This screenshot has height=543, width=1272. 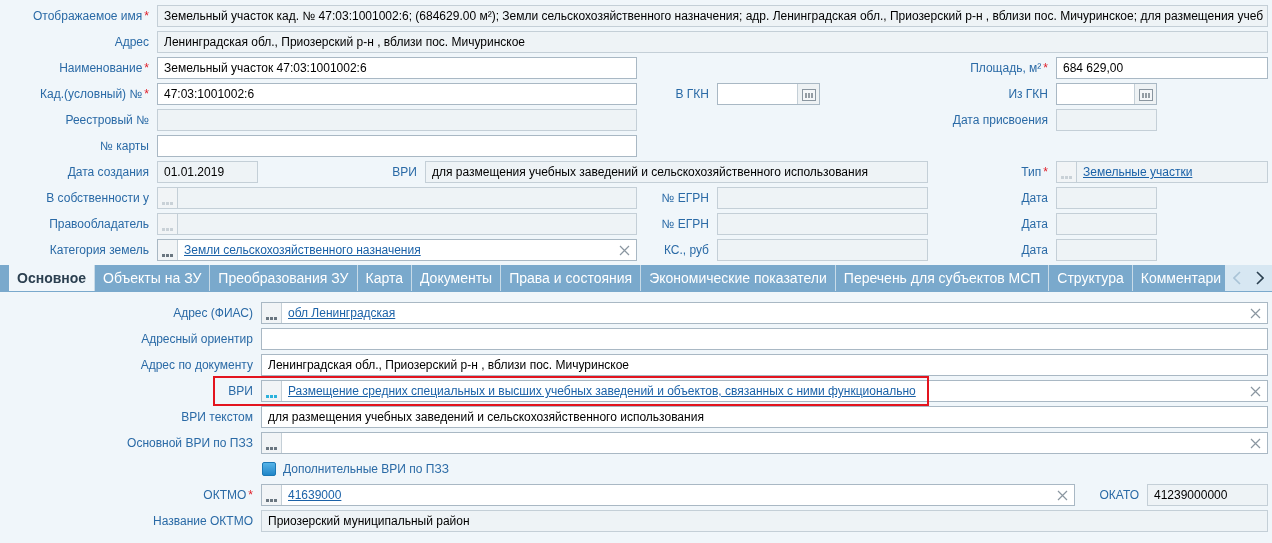 What do you see at coordinates (203, 521) in the screenshot?
I see `field-label: Название ОКТМО` at bounding box center [203, 521].